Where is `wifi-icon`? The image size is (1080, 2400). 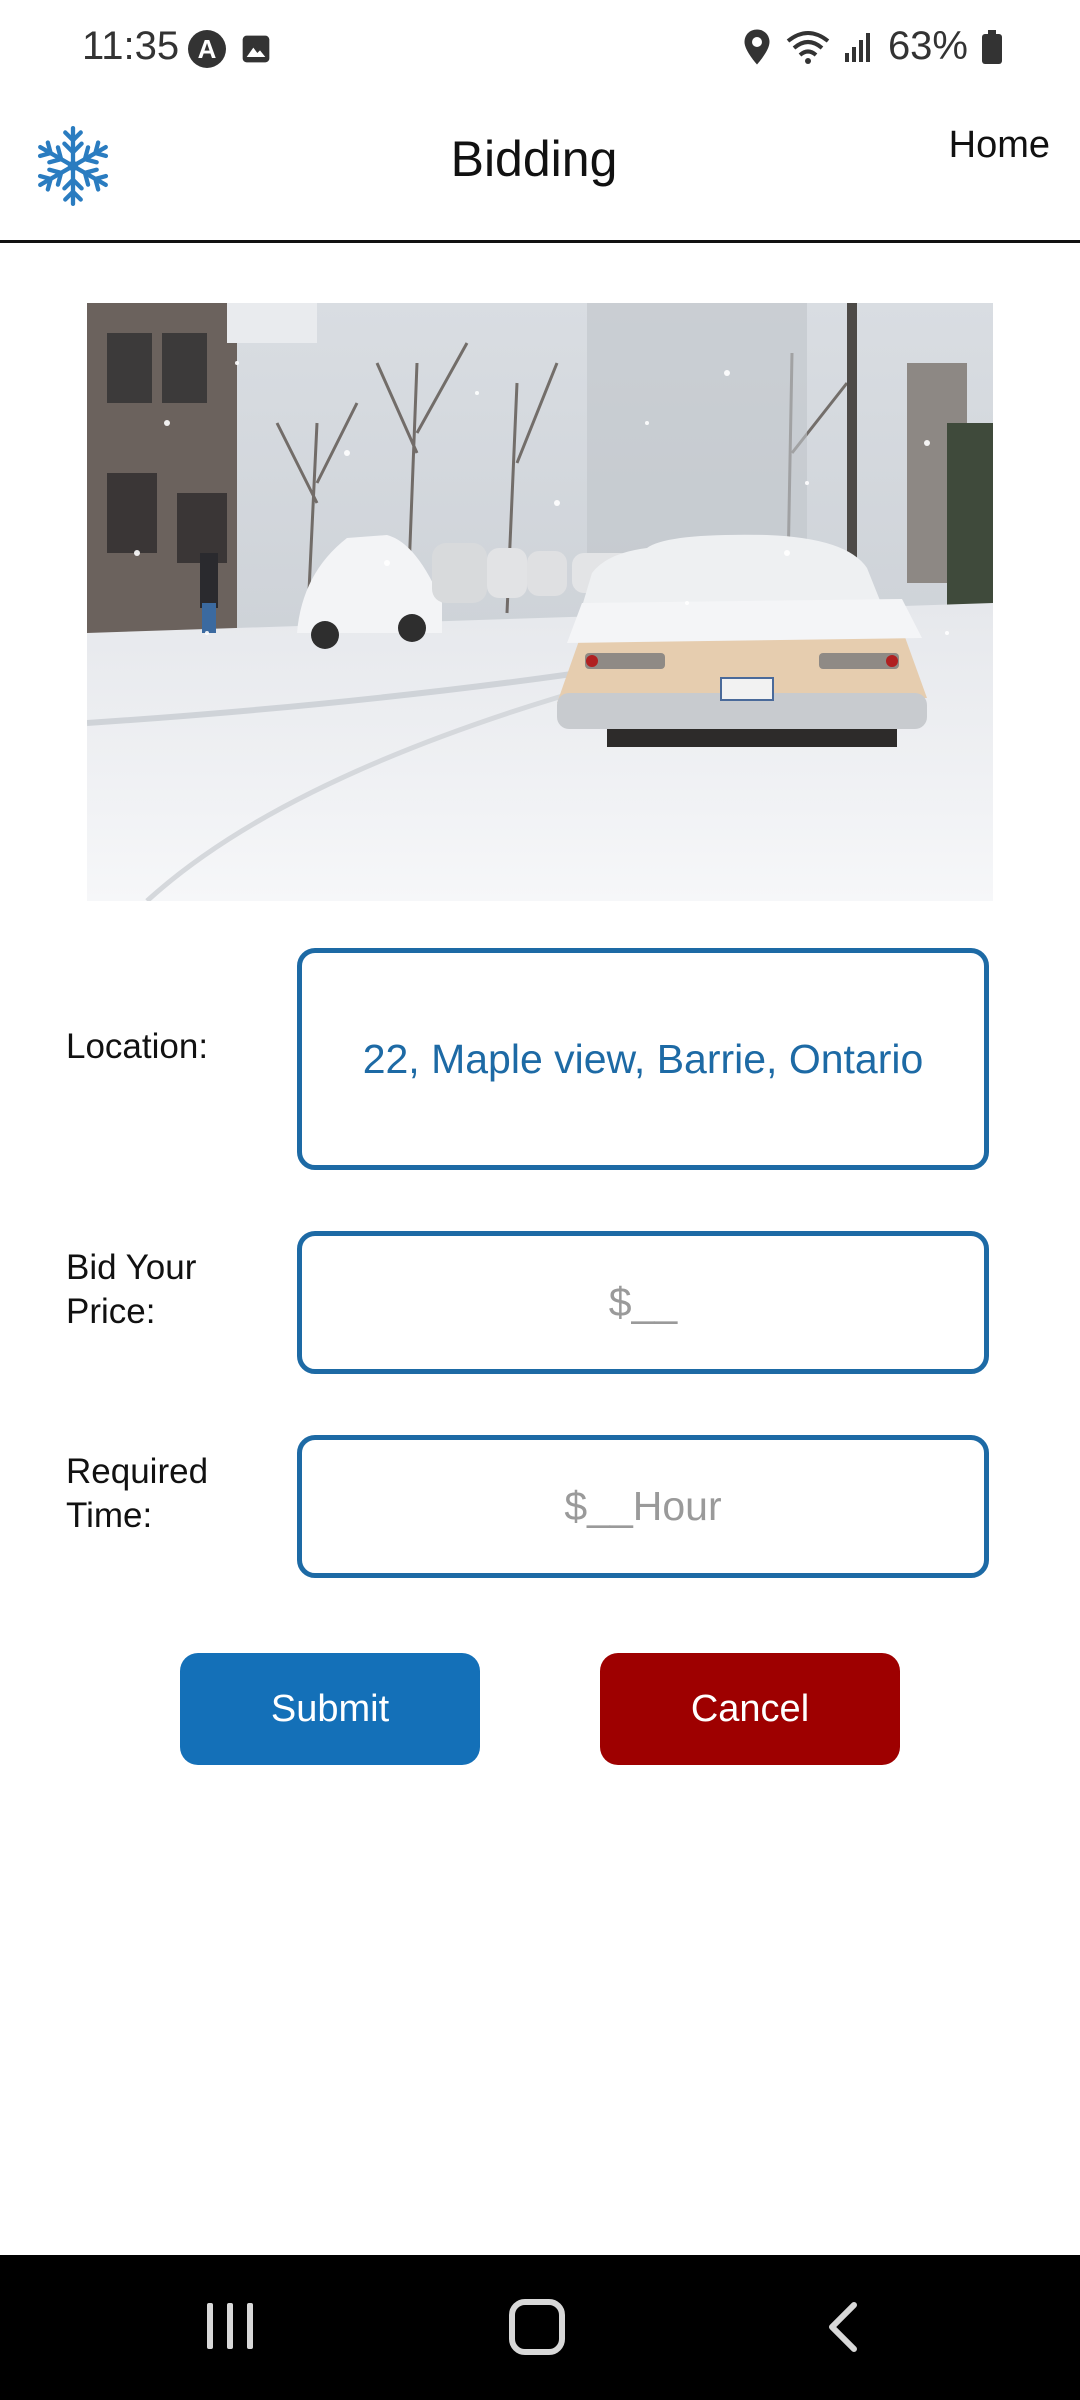 wifi-icon is located at coordinates (808, 47).